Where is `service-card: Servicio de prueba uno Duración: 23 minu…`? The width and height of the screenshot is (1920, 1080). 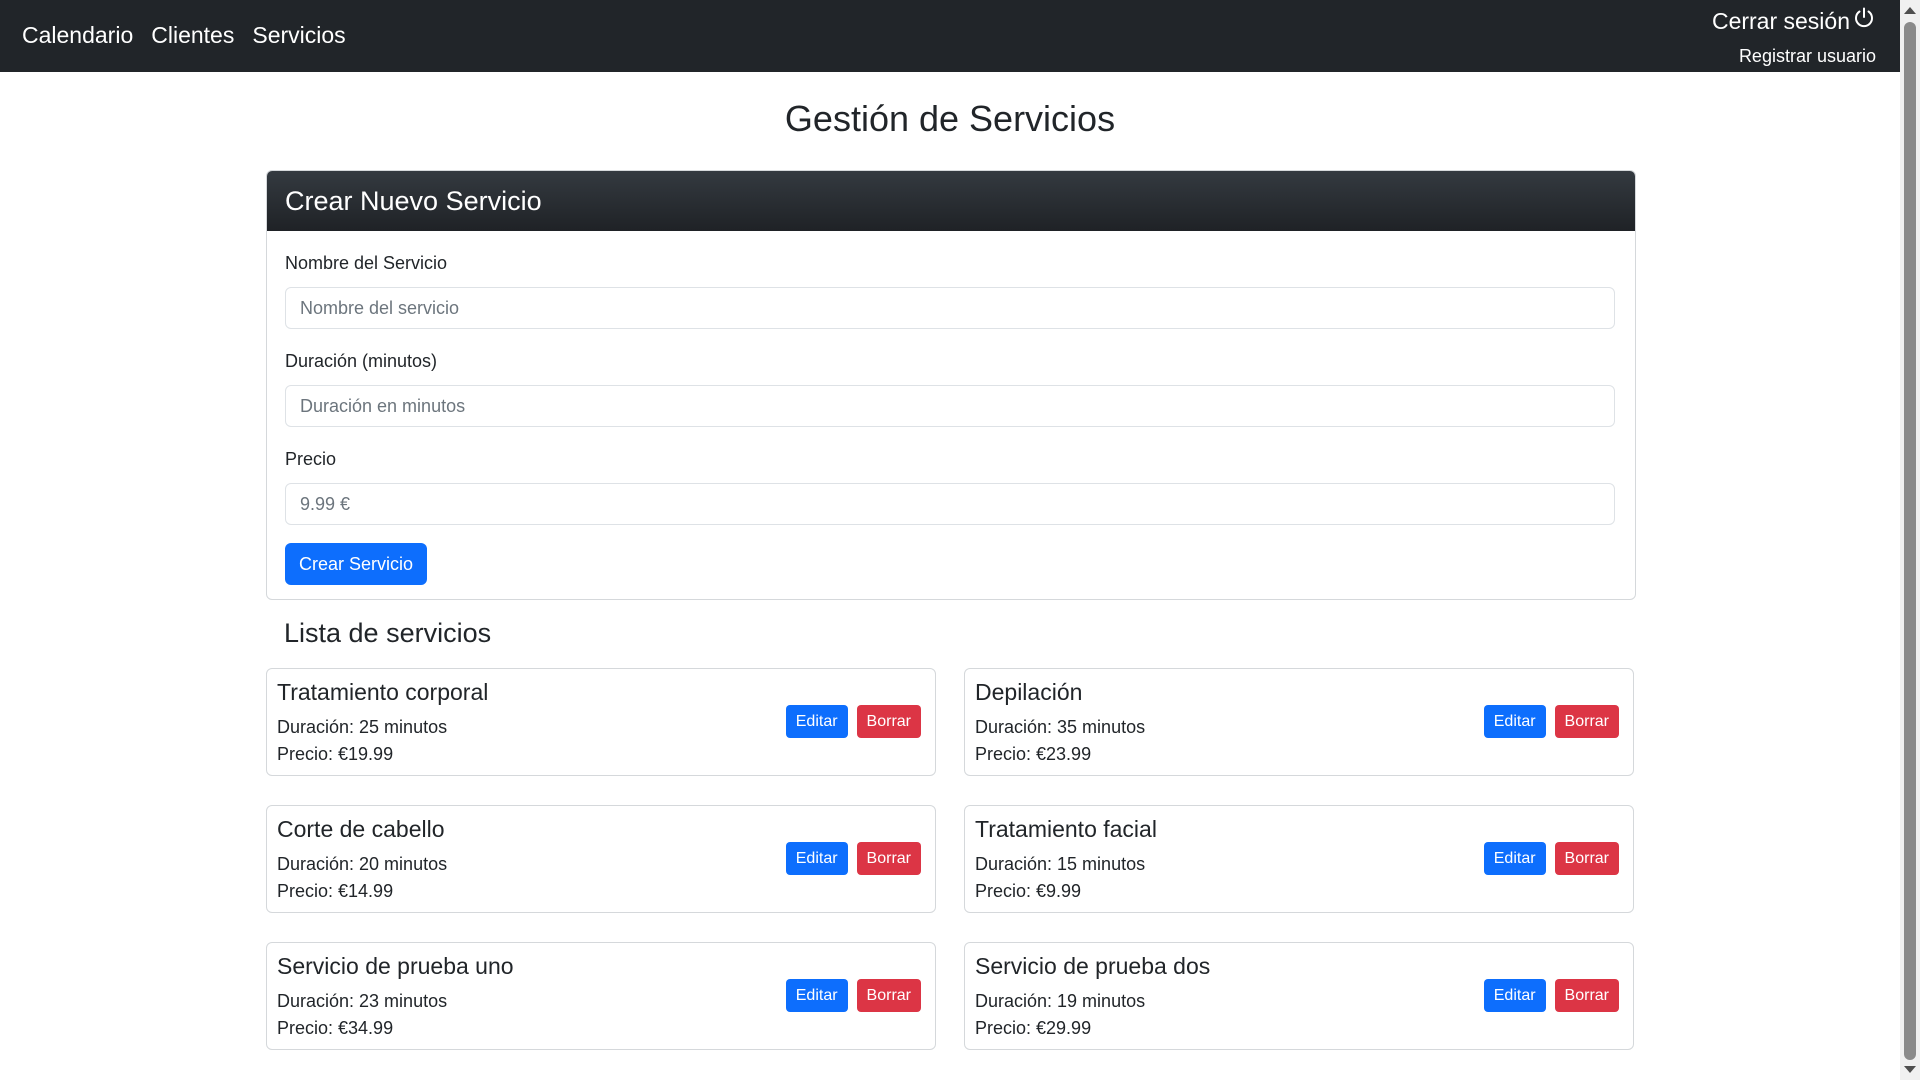
service-card: Servicio de prueba uno Duración: 23 minu… is located at coordinates (601, 996).